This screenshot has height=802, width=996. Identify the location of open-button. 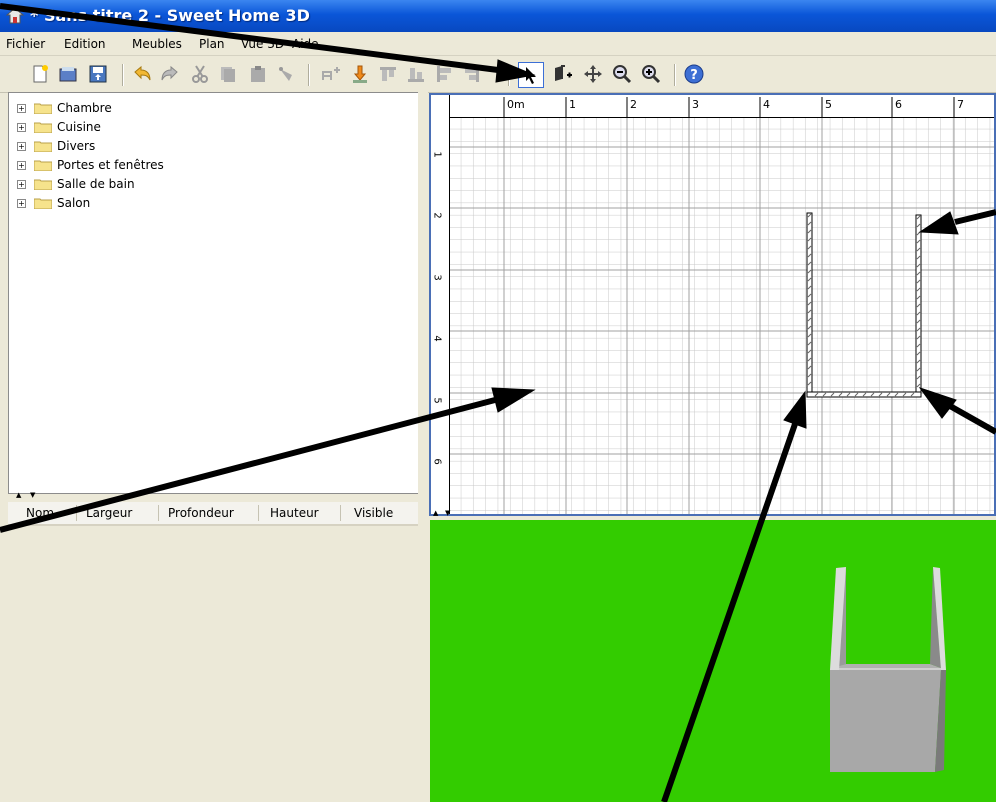
(68, 74).